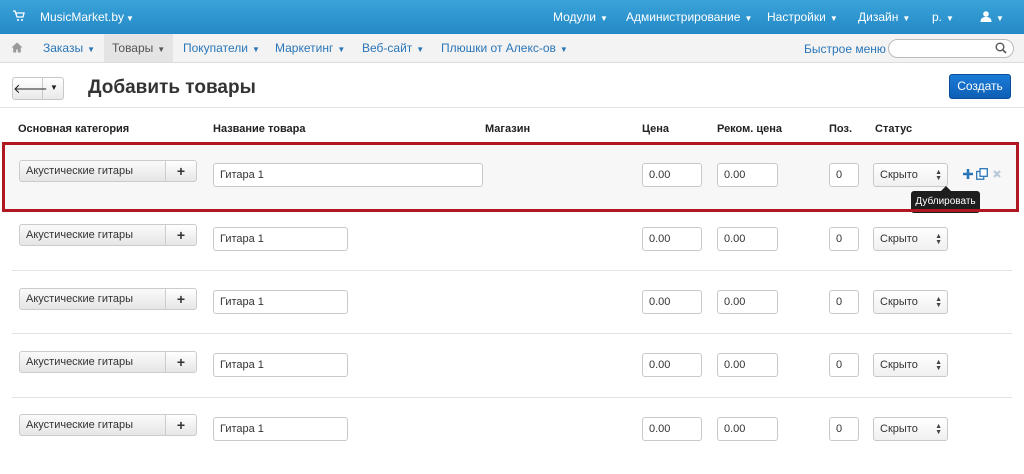  I want to click on column-header-store: Магазин, so click(508, 129).